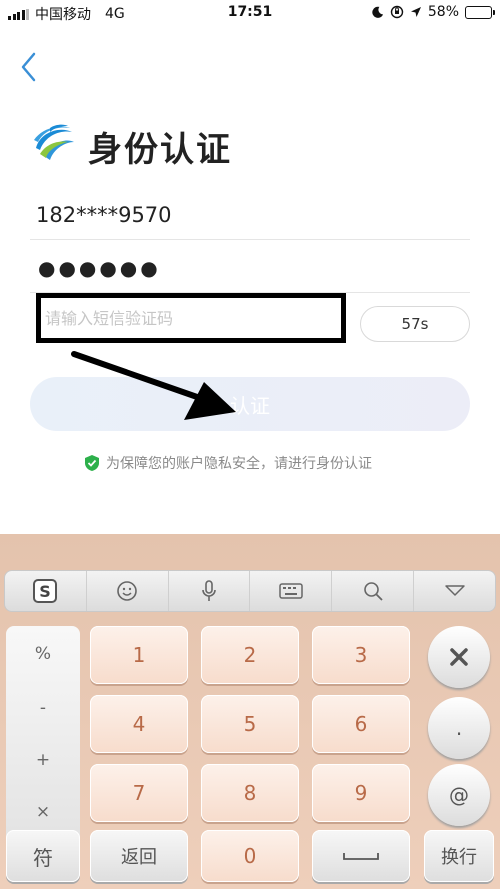 The height and width of the screenshot is (889, 500). I want to click on security-notice-text: 为保障您的账户隐私安全，请进行身份认证, so click(239, 464).